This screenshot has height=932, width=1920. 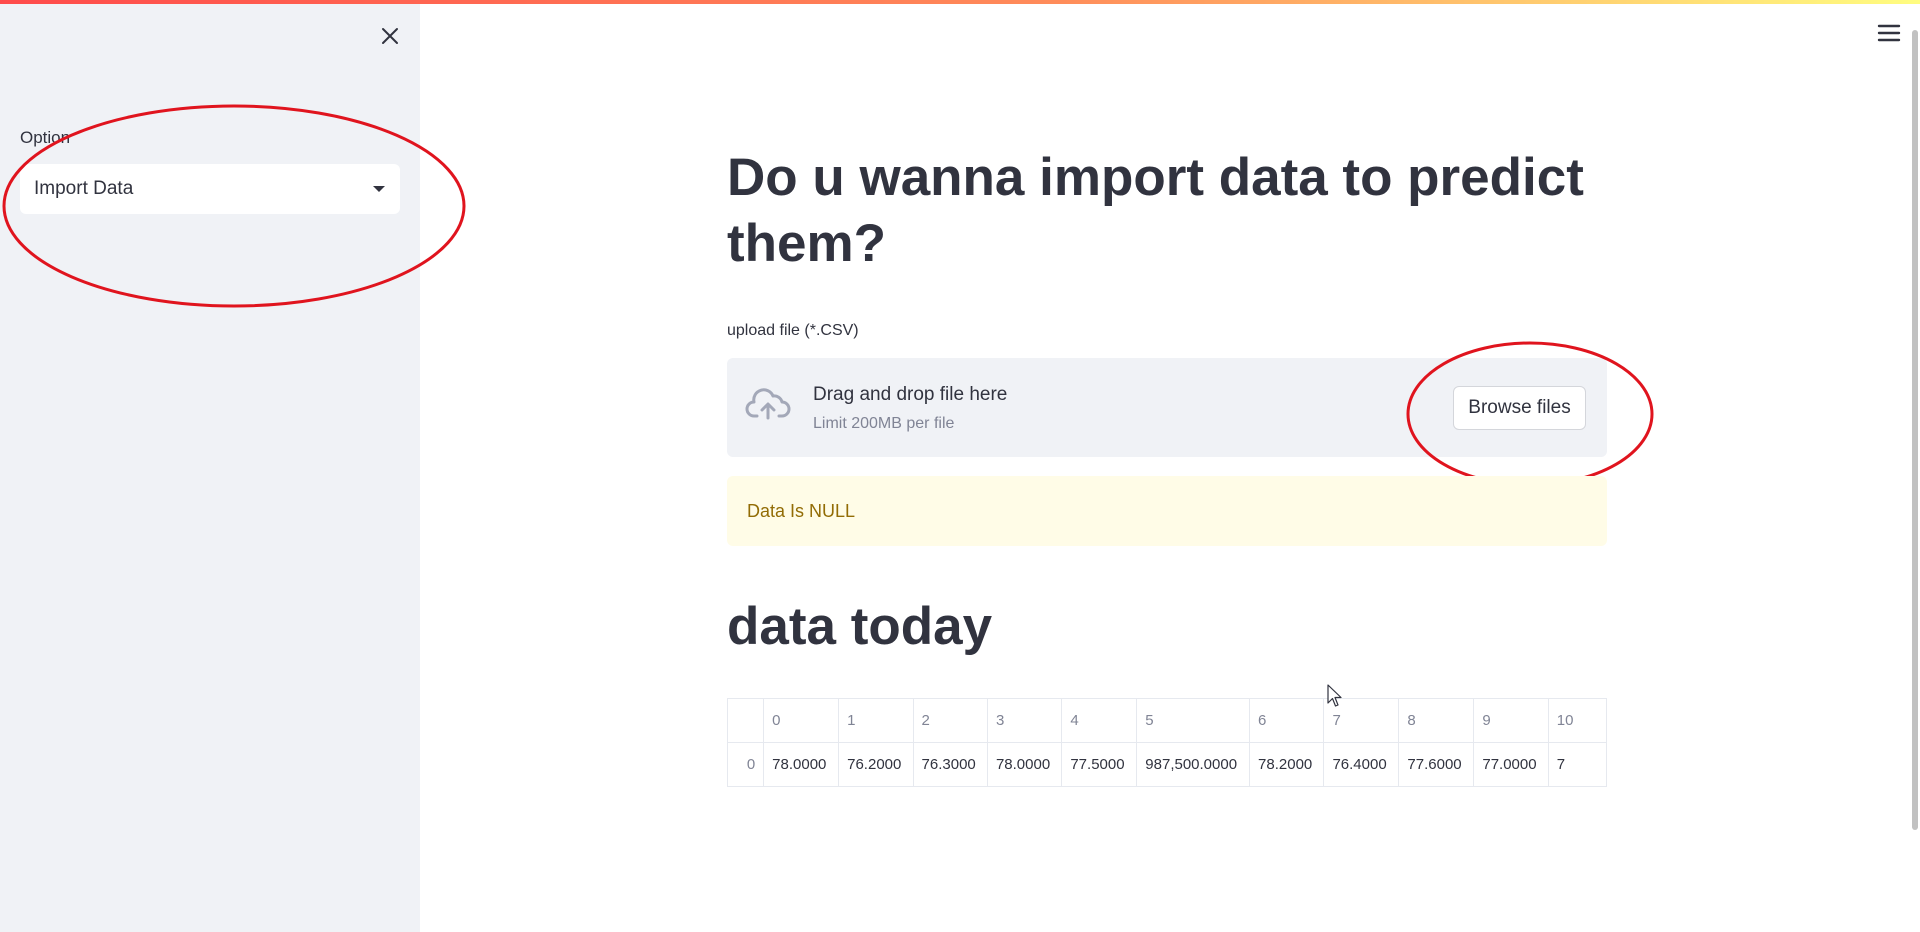 What do you see at coordinates (746, 720) in the screenshot?
I see `table-corner-cell` at bounding box center [746, 720].